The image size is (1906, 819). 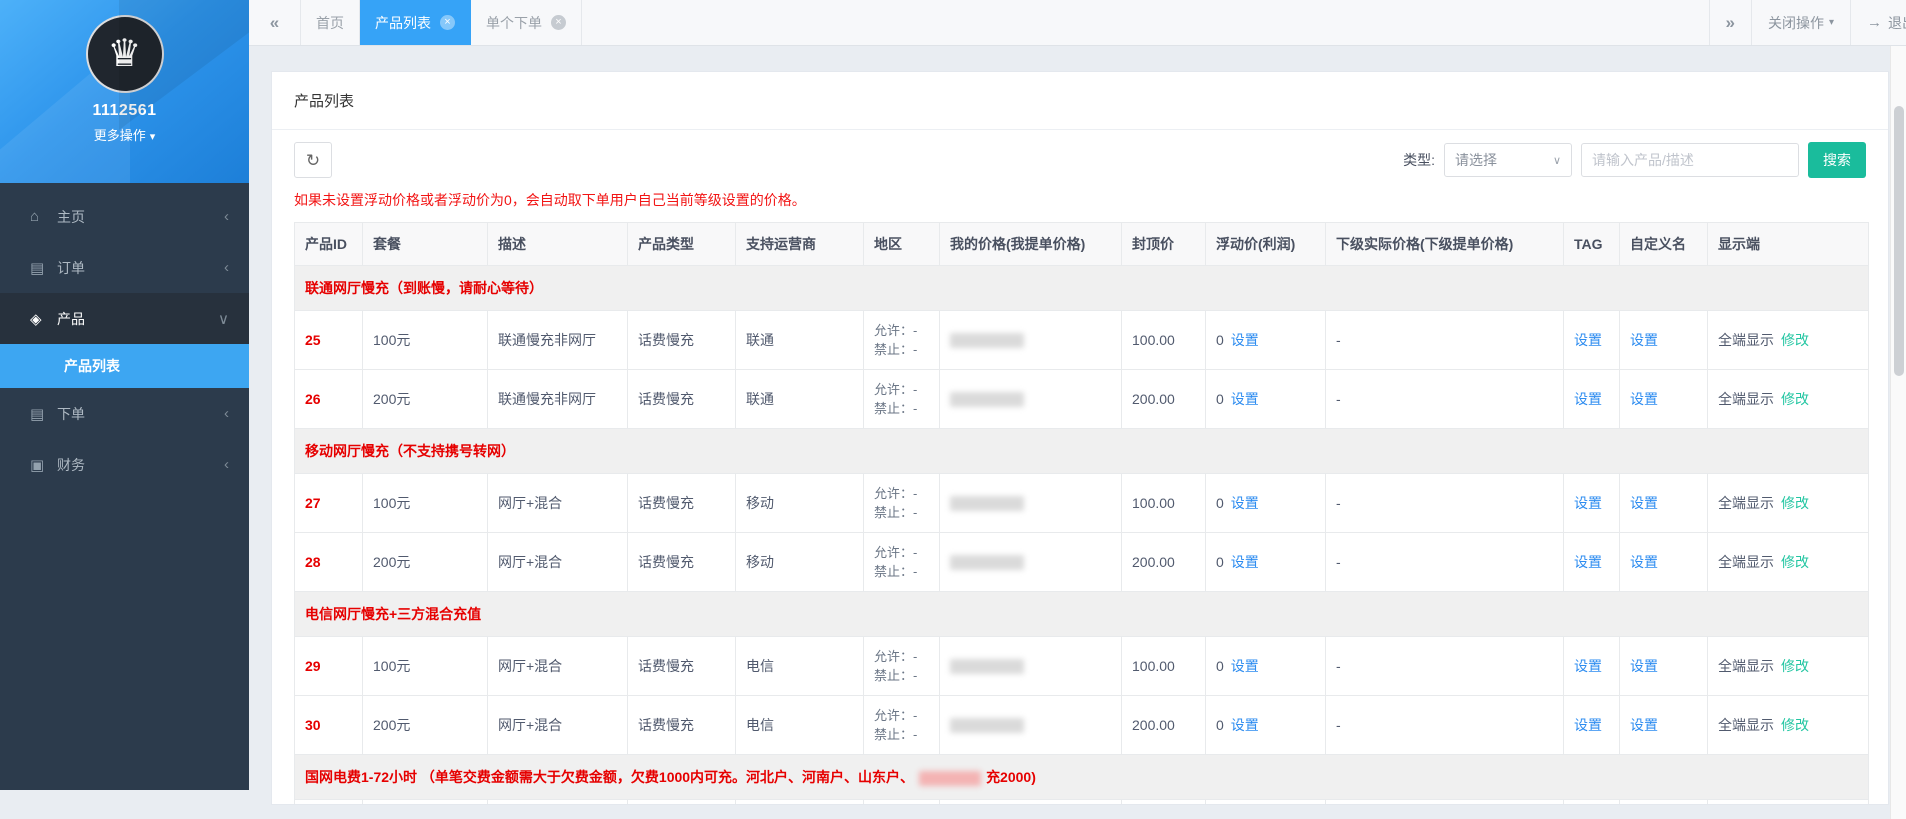 What do you see at coordinates (1419, 160) in the screenshot?
I see `type-filter-label: 类型:` at bounding box center [1419, 160].